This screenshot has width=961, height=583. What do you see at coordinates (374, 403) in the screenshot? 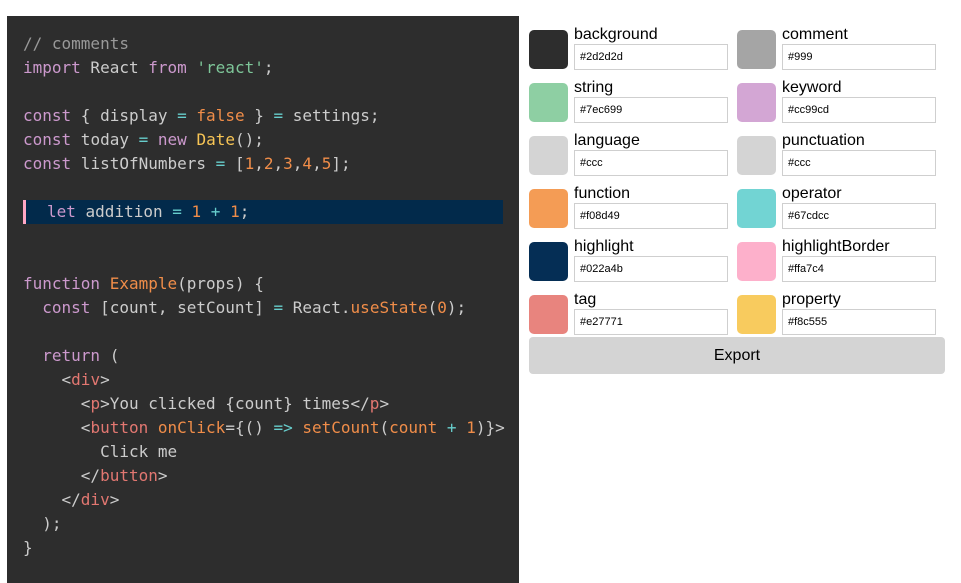
I see `code-token-tag: p` at bounding box center [374, 403].